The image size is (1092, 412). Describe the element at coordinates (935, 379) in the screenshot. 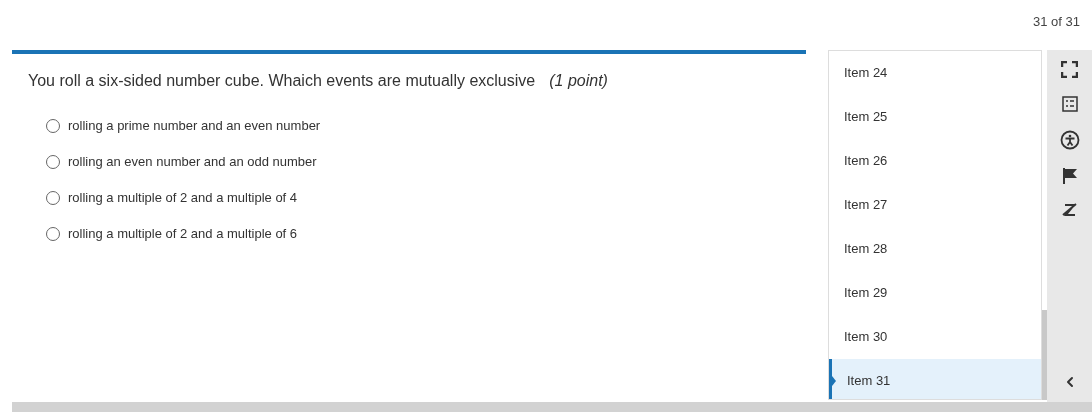

I see `item-link: Item 31` at that location.